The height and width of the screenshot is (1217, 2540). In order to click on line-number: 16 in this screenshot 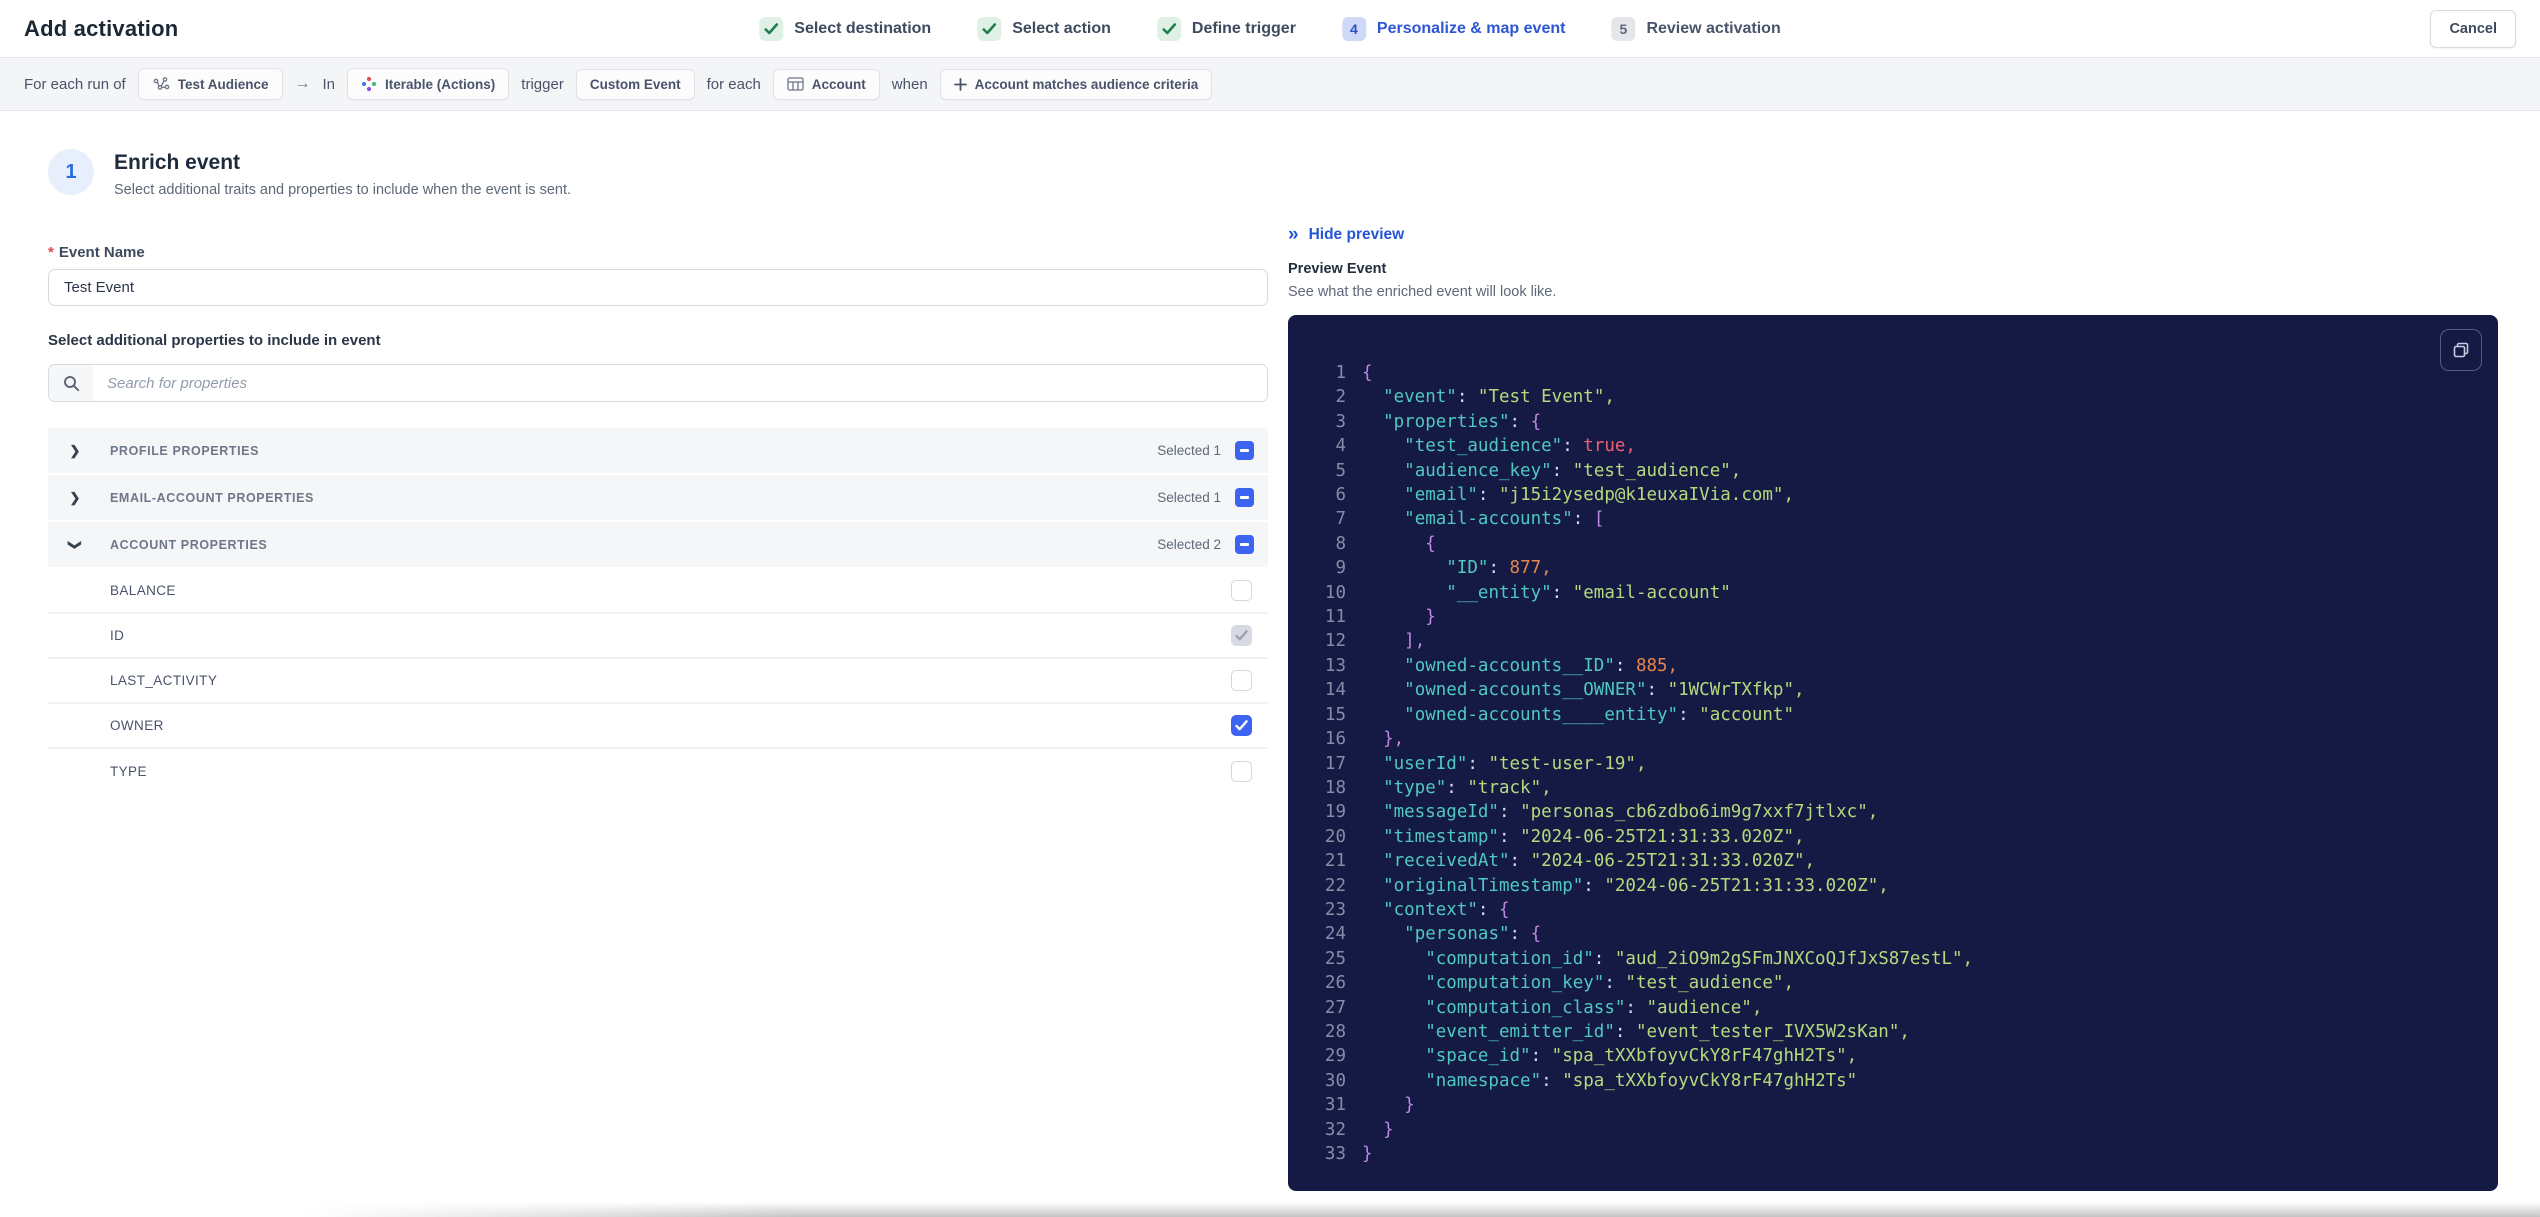, I will do `click(1335, 739)`.